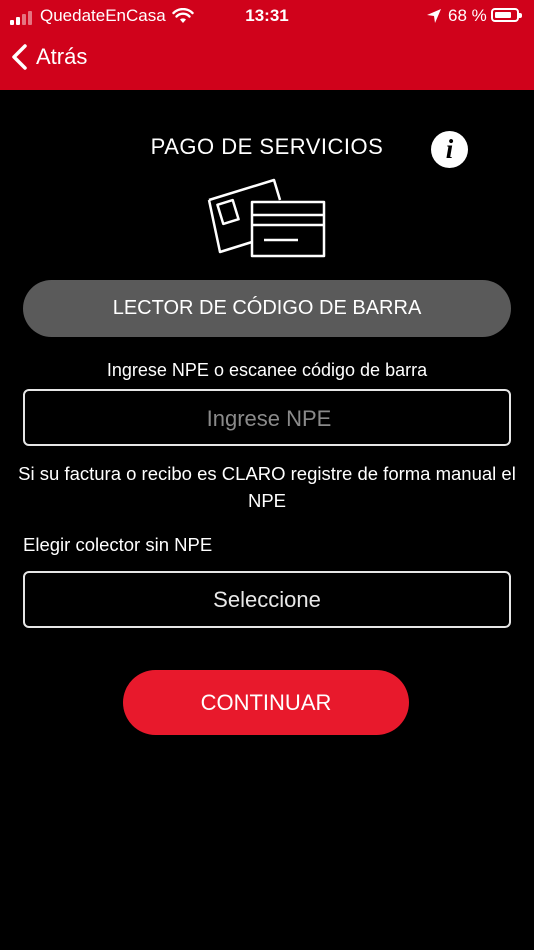 The image size is (534, 950). Describe the element at coordinates (449, 149) in the screenshot. I see `info-icon: i` at that location.